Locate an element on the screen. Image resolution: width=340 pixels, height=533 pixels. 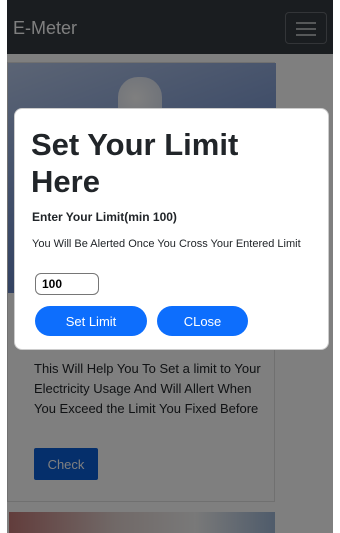
modal-title: Set Your Limit Here is located at coordinates (135, 163).